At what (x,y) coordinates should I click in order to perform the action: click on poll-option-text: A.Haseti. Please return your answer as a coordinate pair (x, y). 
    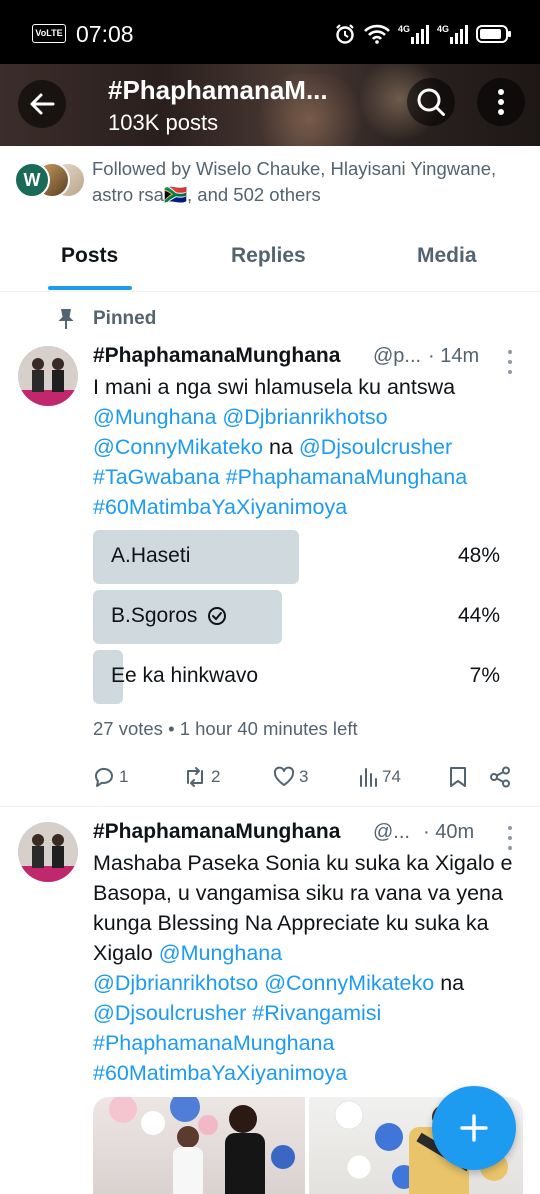
    Looking at the image, I should click on (151, 555).